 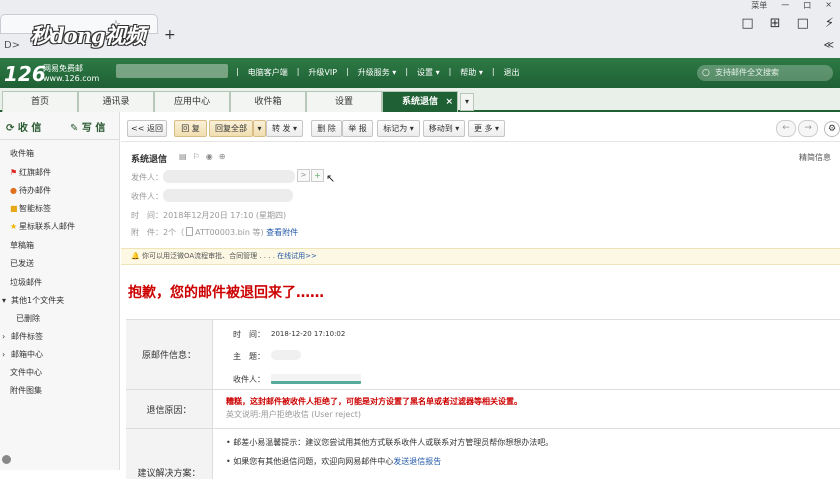 I want to click on tab-app-center: 应用中心, so click(x=192, y=101).